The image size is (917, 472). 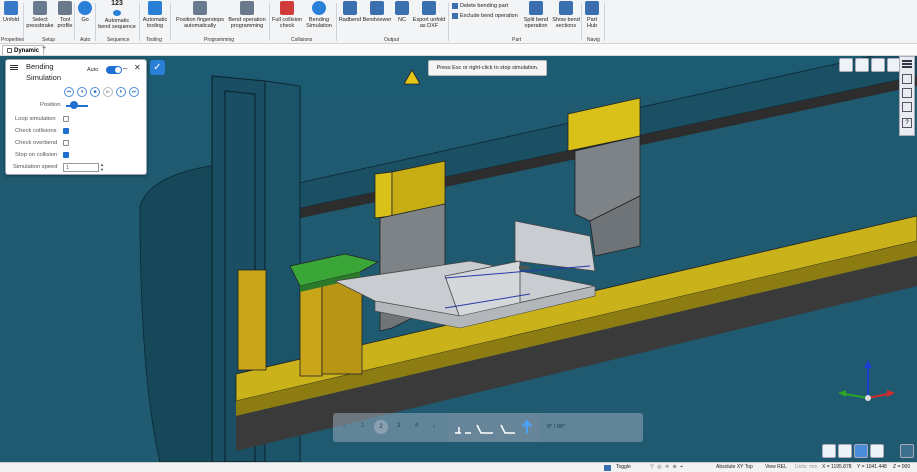 I want to click on step-forward-button: ⏵, so click(x=121, y=92).